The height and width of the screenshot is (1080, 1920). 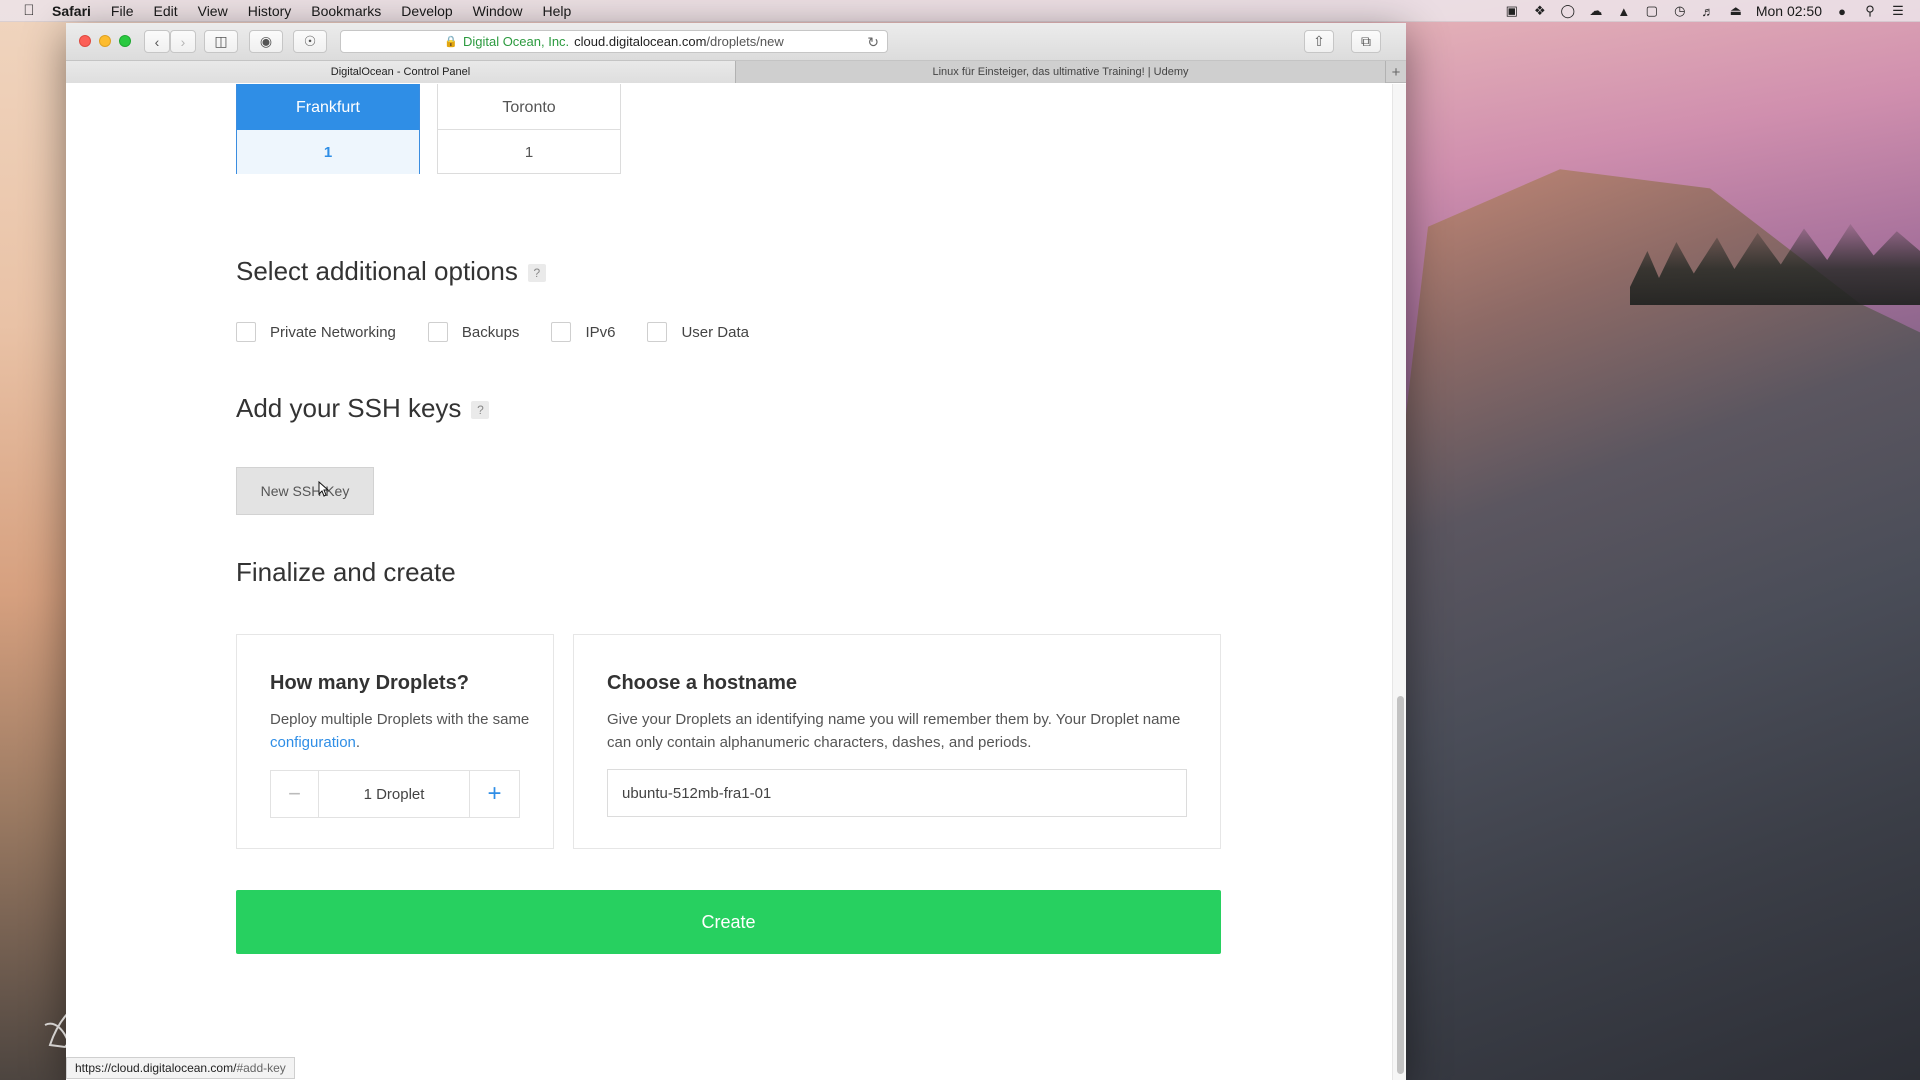 What do you see at coordinates (1319, 41) in the screenshot?
I see `share-button: ⇧` at bounding box center [1319, 41].